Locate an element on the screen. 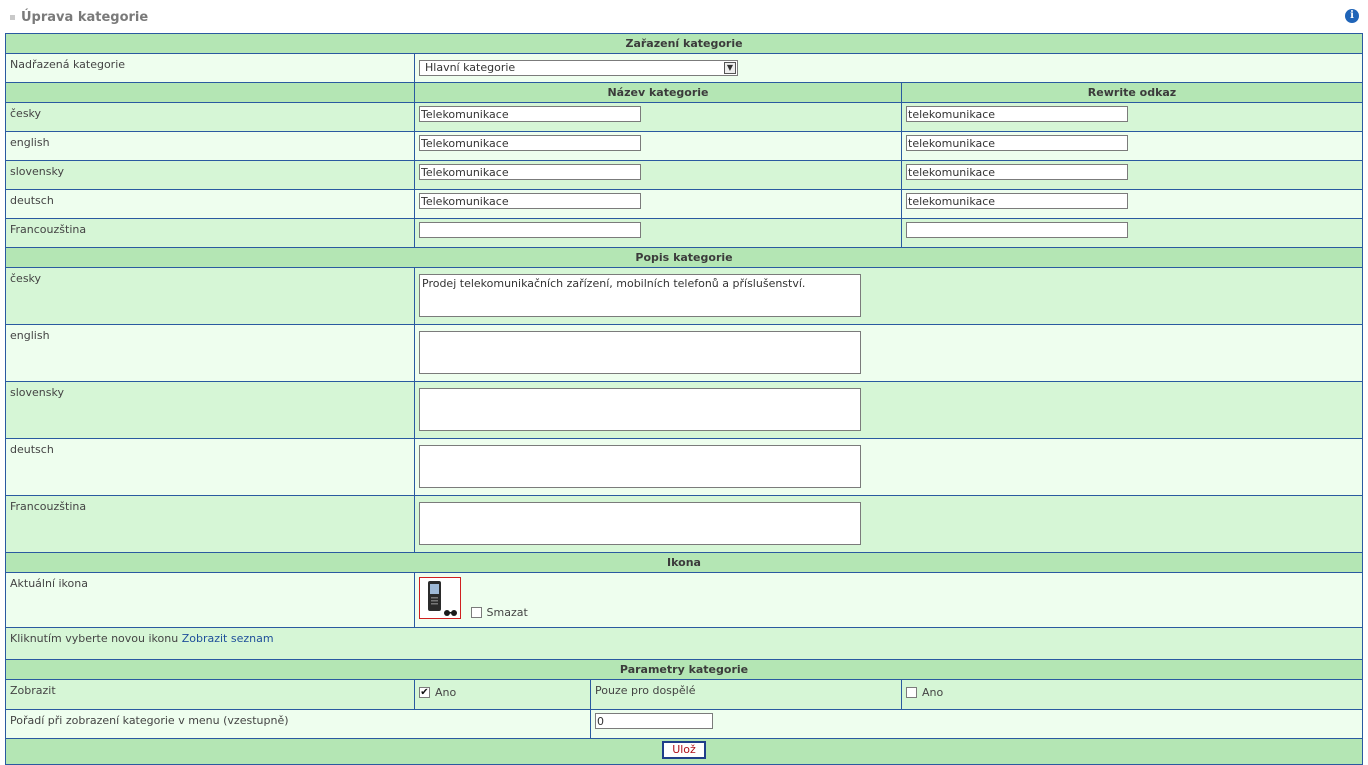 This screenshot has height=765, width=1368. show-checkbox: ✔ is located at coordinates (424, 692).